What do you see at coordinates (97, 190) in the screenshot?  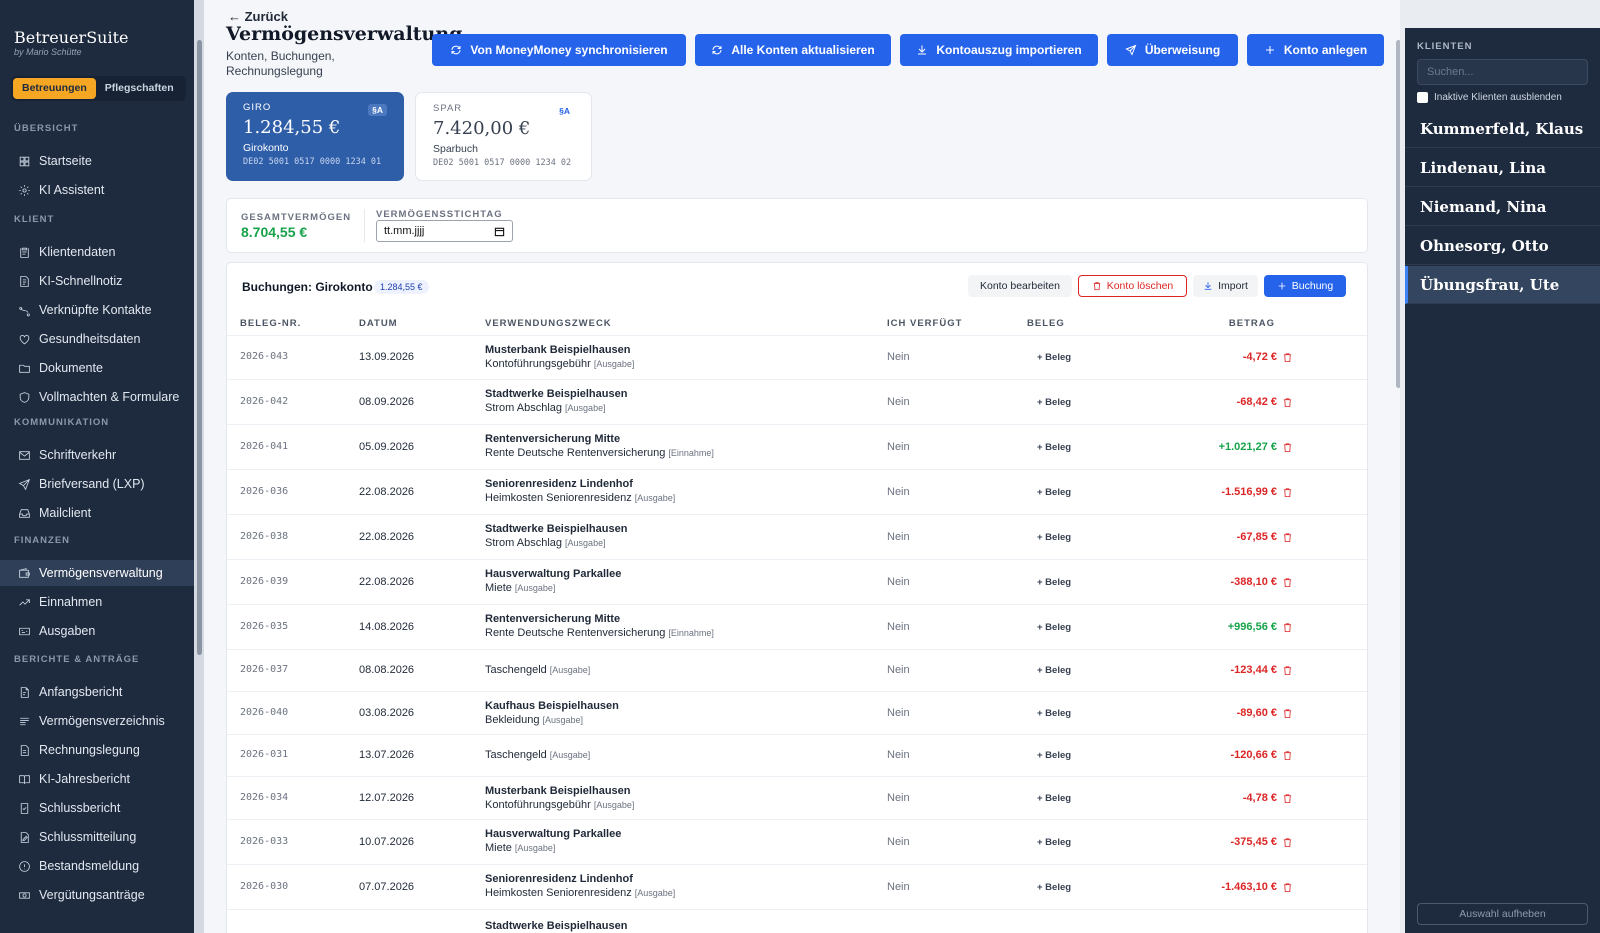 I see `sidebar-item-ki-assistent: KI Assistent` at bounding box center [97, 190].